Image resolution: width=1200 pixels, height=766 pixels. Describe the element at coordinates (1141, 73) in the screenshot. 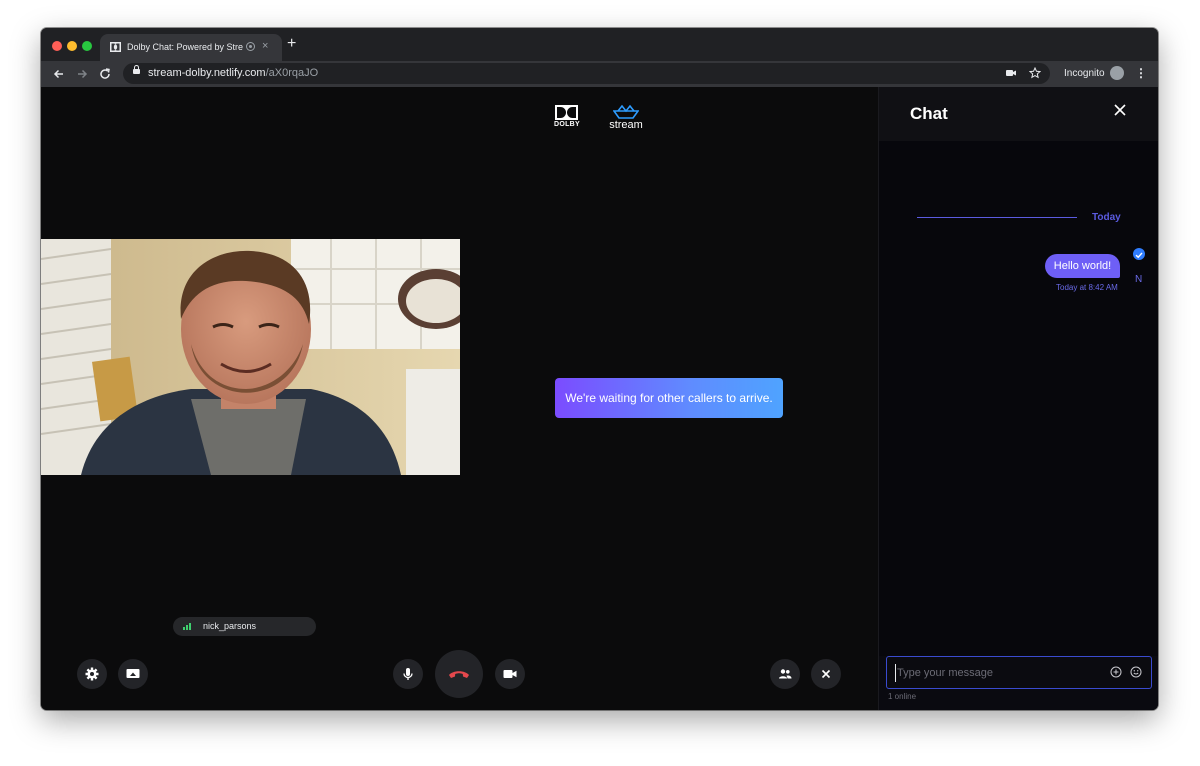

I see `browser-menu-button: ⋮` at that location.